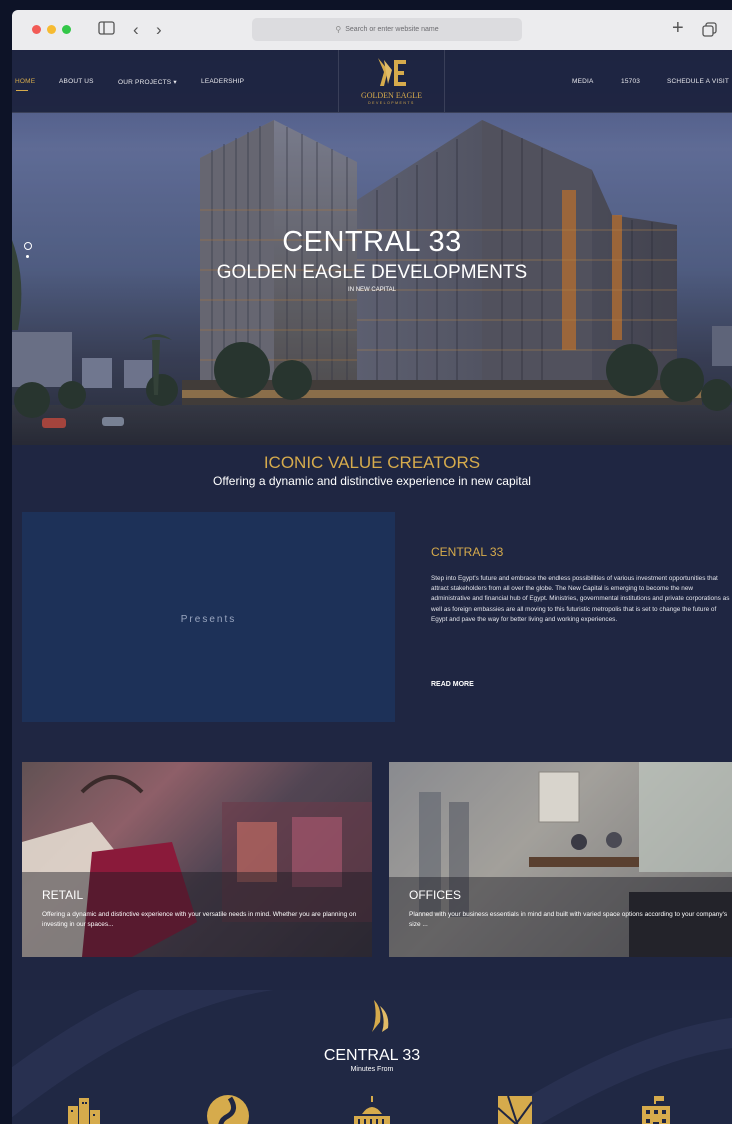 This screenshot has height=1124, width=732. I want to click on offices-title: OFFICES, so click(435, 895).